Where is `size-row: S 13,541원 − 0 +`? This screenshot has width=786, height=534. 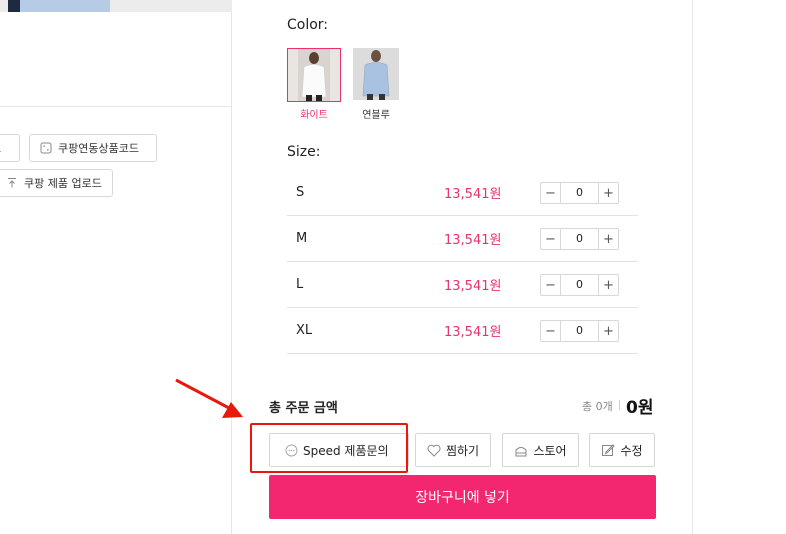
size-row: S 13,541원 − 0 + is located at coordinates (462, 193).